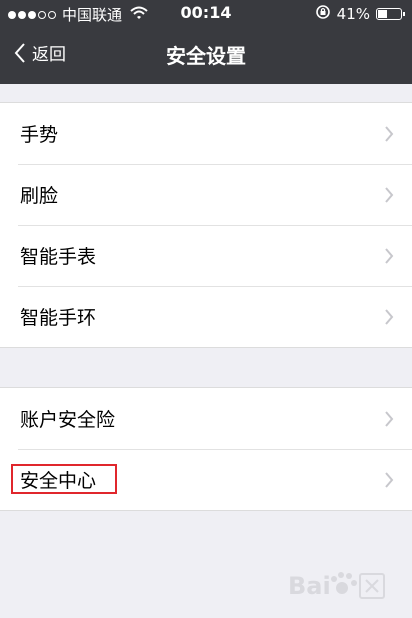 This screenshot has width=412, height=618. I want to click on nav-bar: 返回 安全设置, so click(206, 55).